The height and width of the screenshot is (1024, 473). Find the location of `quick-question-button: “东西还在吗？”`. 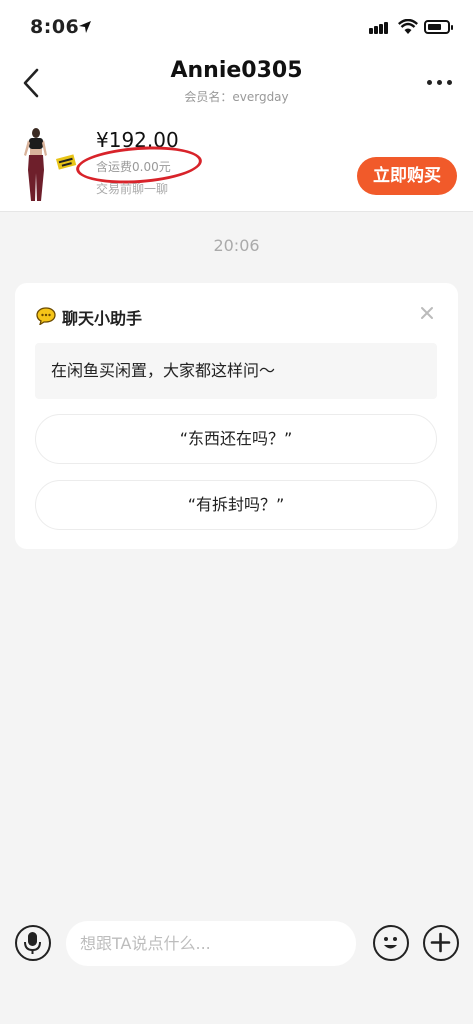

quick-question-button: “东西还在吗？” is located at coordinates (236, 439).